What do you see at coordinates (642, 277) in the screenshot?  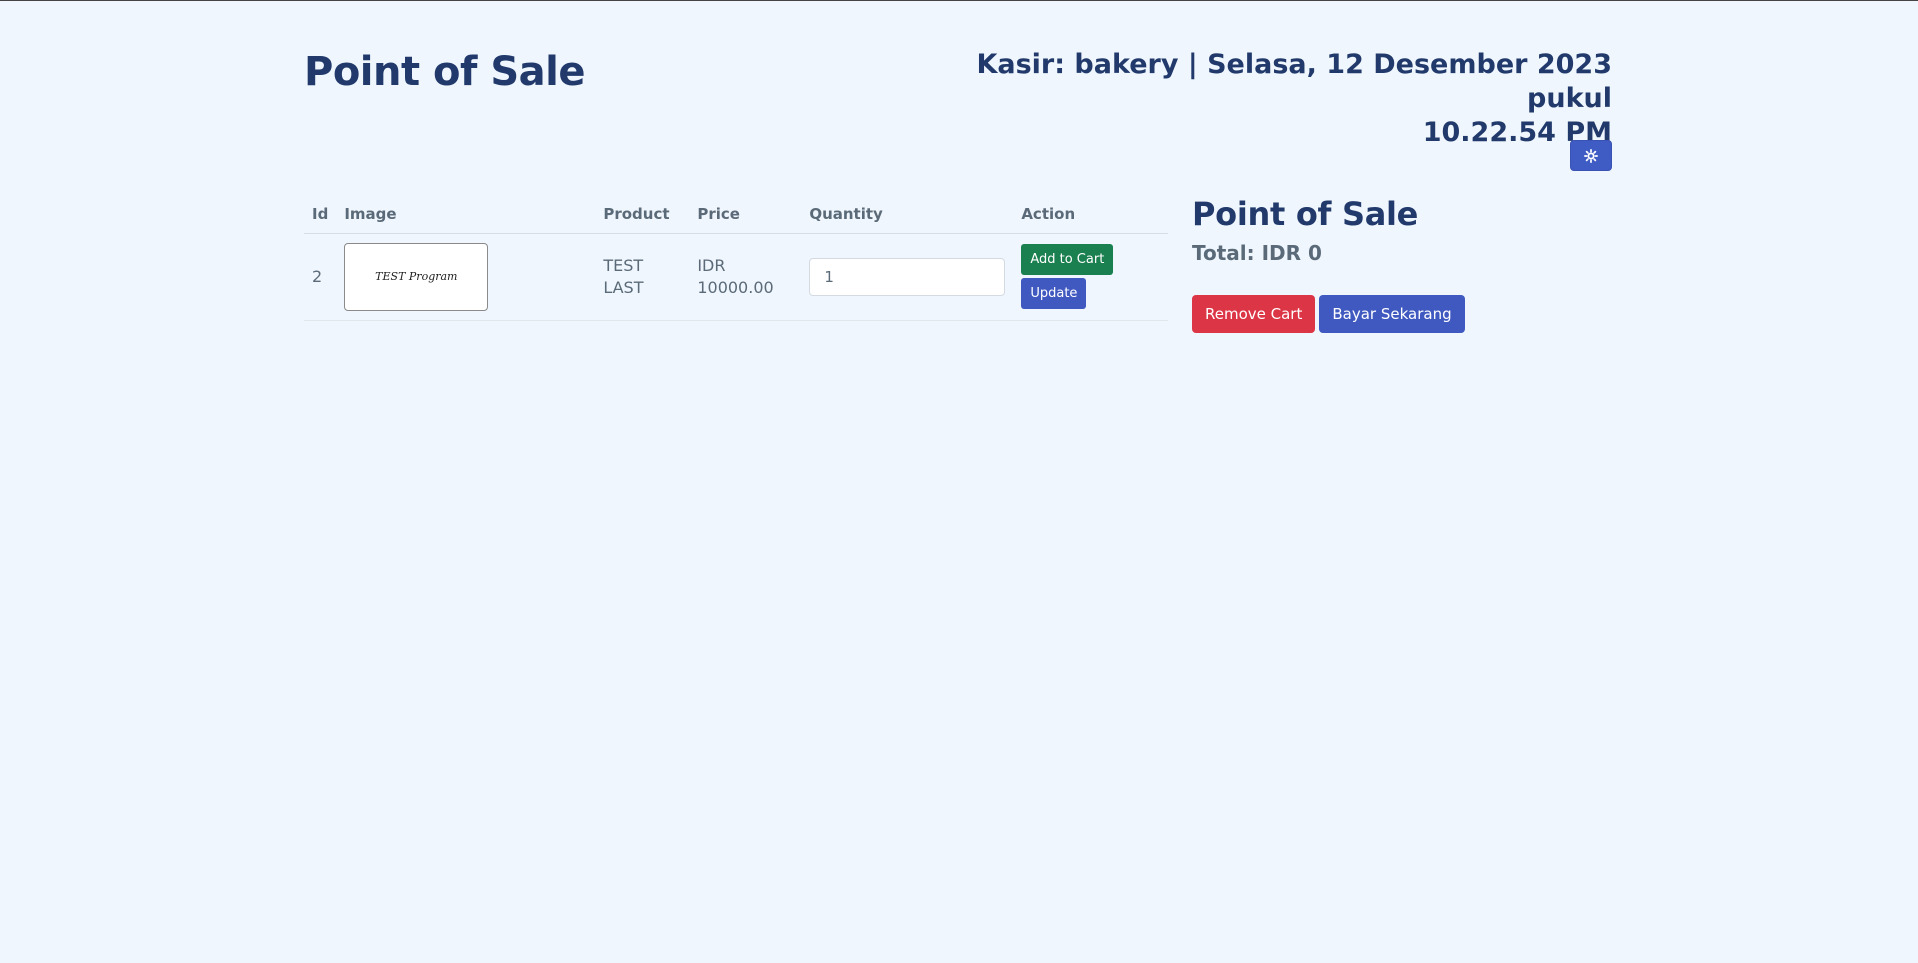 I see `product-name: TEST LAST` at bounding box center [642, 277].